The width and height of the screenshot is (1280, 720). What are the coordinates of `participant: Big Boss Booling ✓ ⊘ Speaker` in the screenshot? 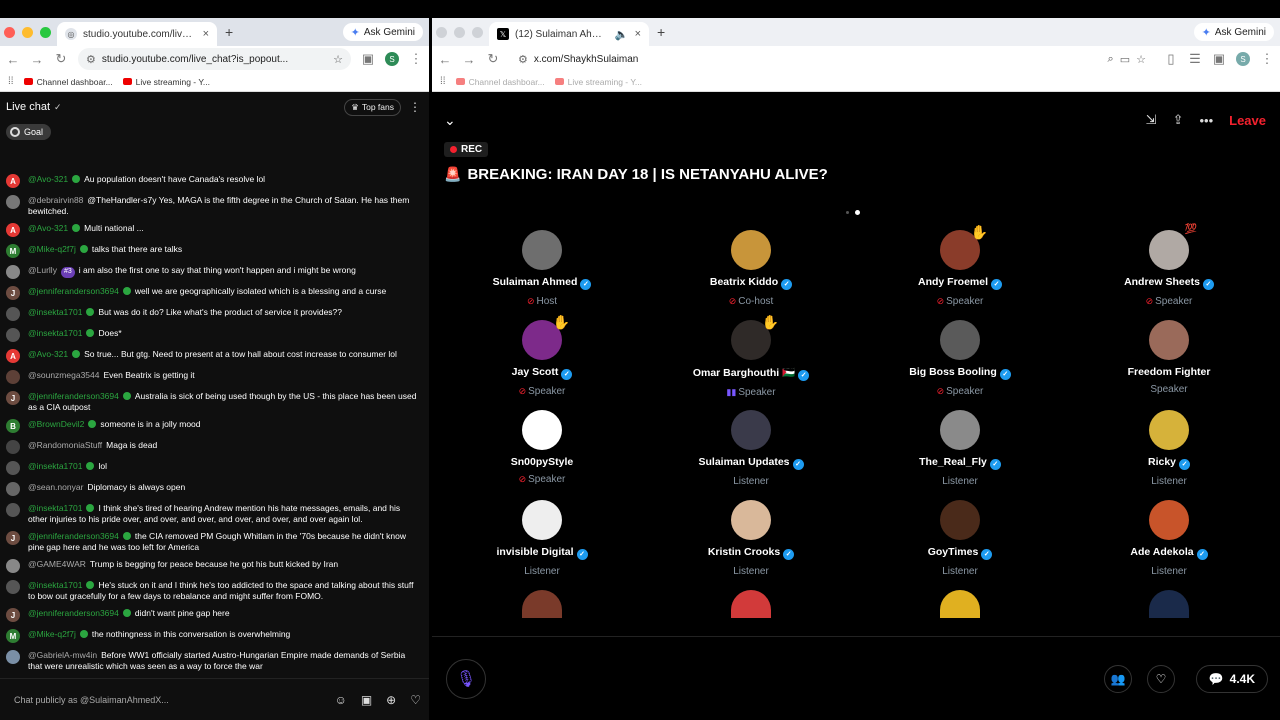 It's located at (960, 358).